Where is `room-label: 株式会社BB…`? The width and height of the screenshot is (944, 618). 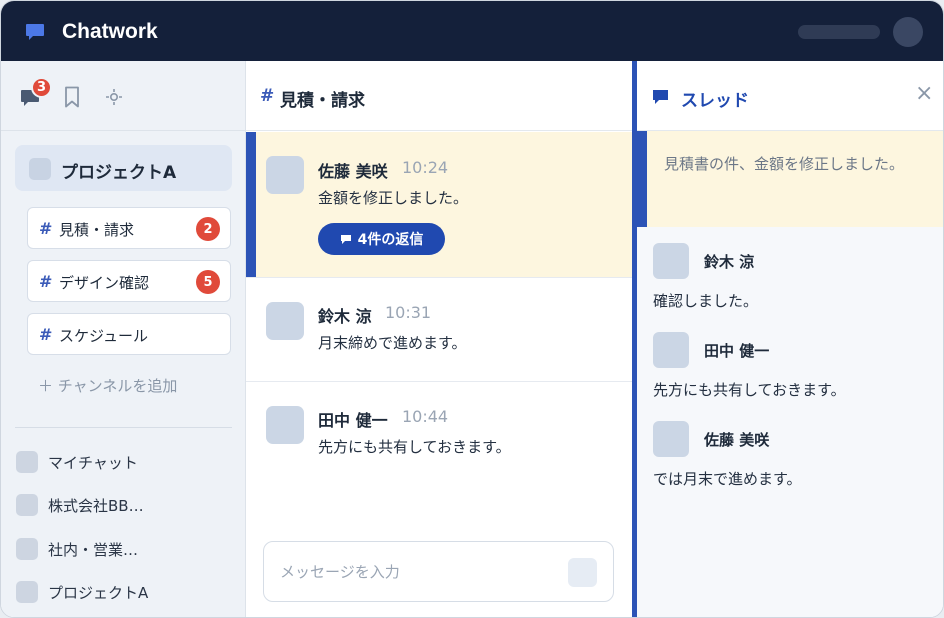 room-label: 株式会社BB… is located at coordinates (96, 506).